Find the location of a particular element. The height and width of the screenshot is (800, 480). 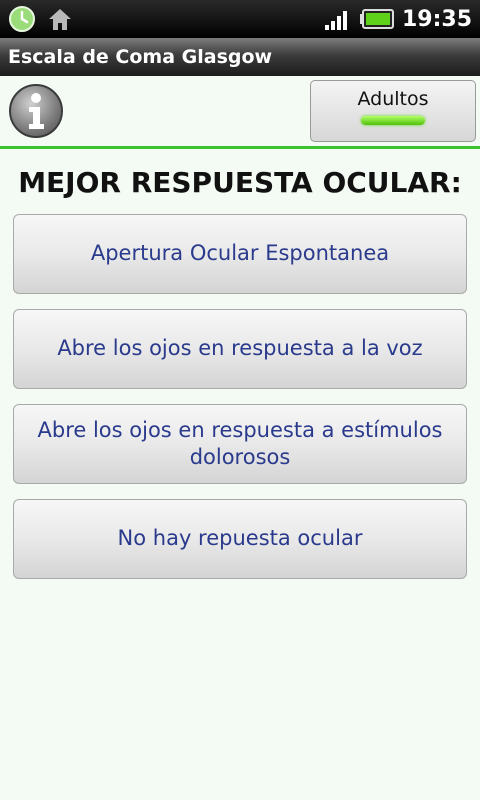

status-bar: 19:35 is located at coordinates (240, 19).